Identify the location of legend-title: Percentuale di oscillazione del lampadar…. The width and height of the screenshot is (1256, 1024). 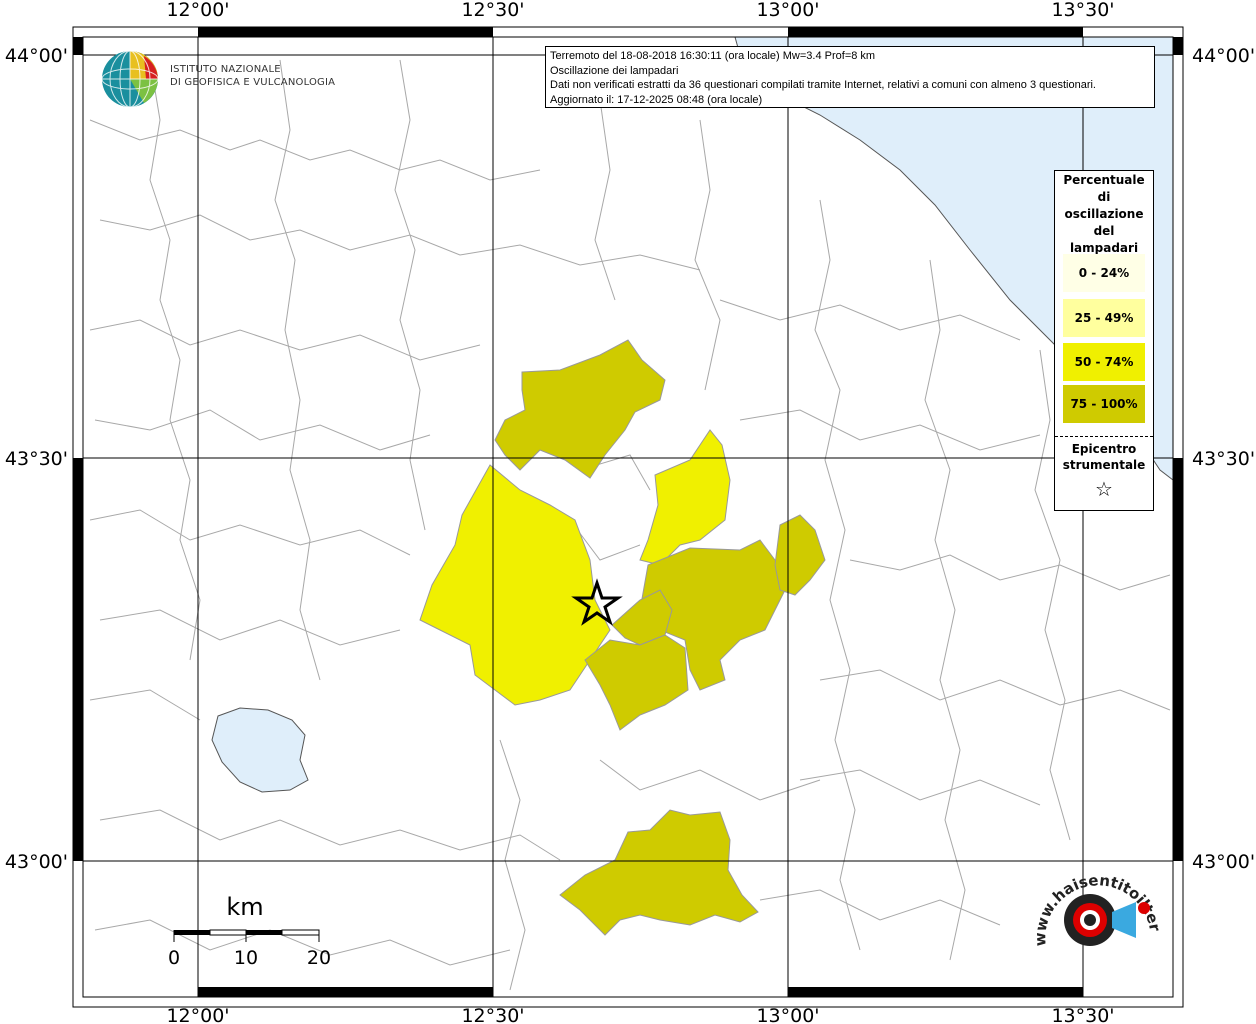
(1104, 214).